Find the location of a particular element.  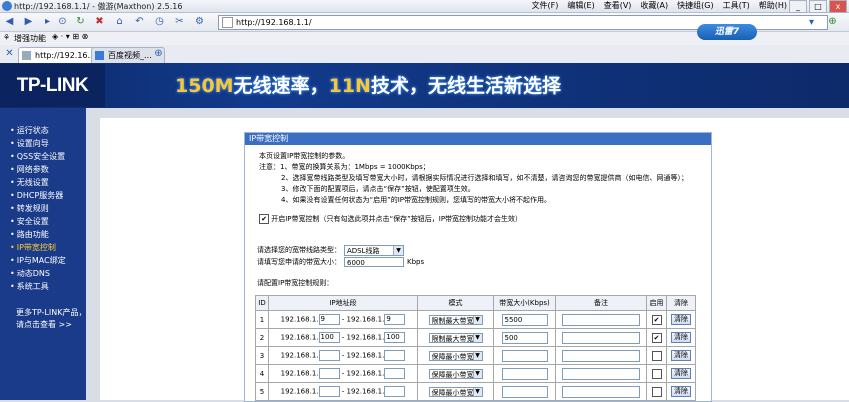

sidebar-item-forwarding: 转发规则 is located at coordinates (48, 208).